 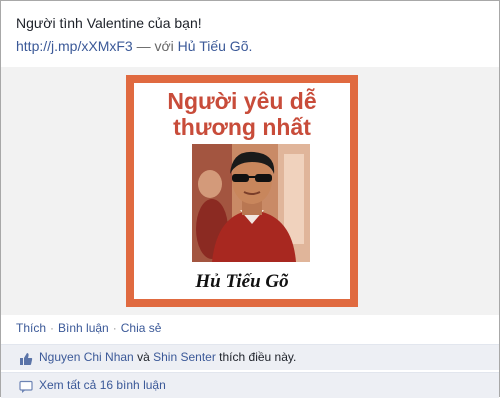 I want to click on comments-row: Xem tất cả 16 bình luận, so click(x=250, y=385).